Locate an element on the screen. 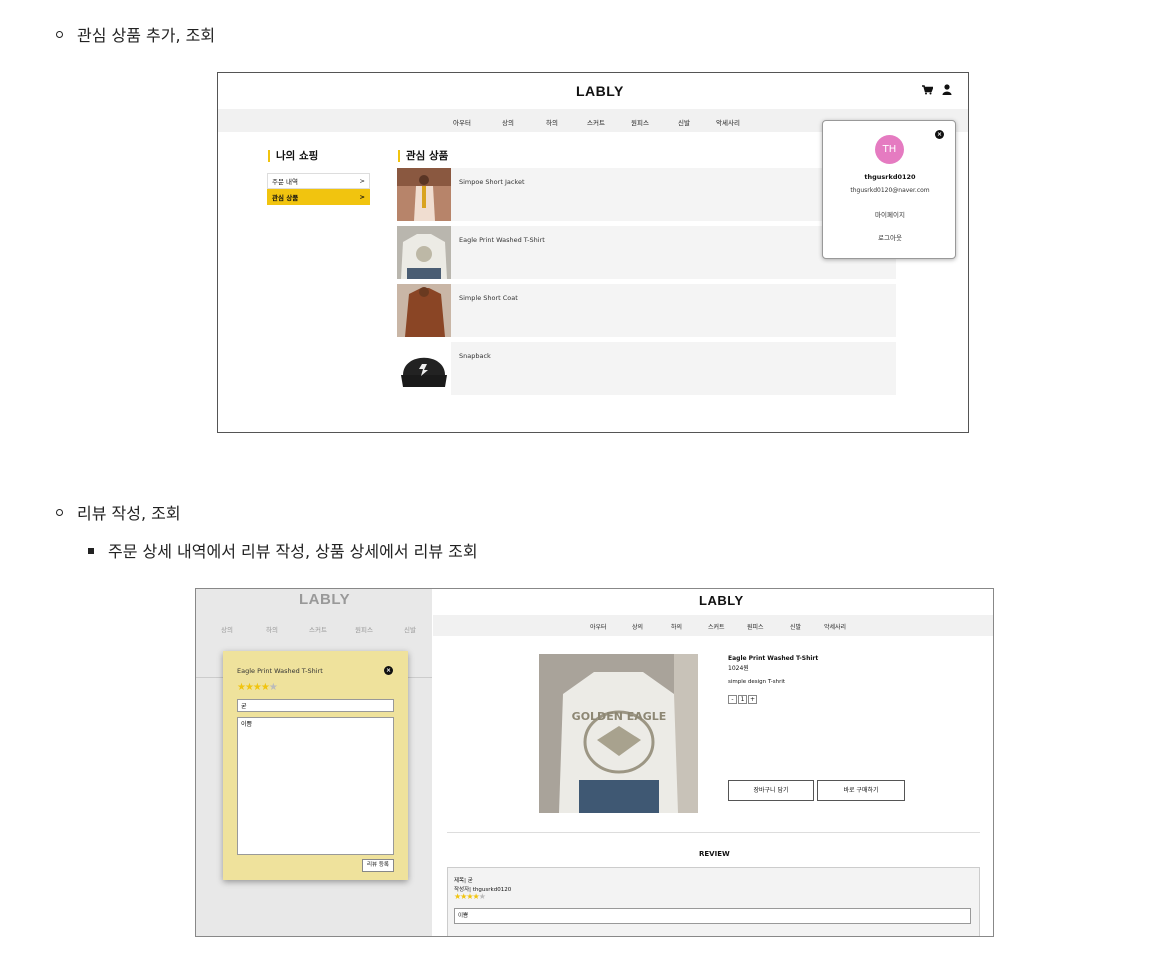  avatar: TH is located at coordinates (889, 149).